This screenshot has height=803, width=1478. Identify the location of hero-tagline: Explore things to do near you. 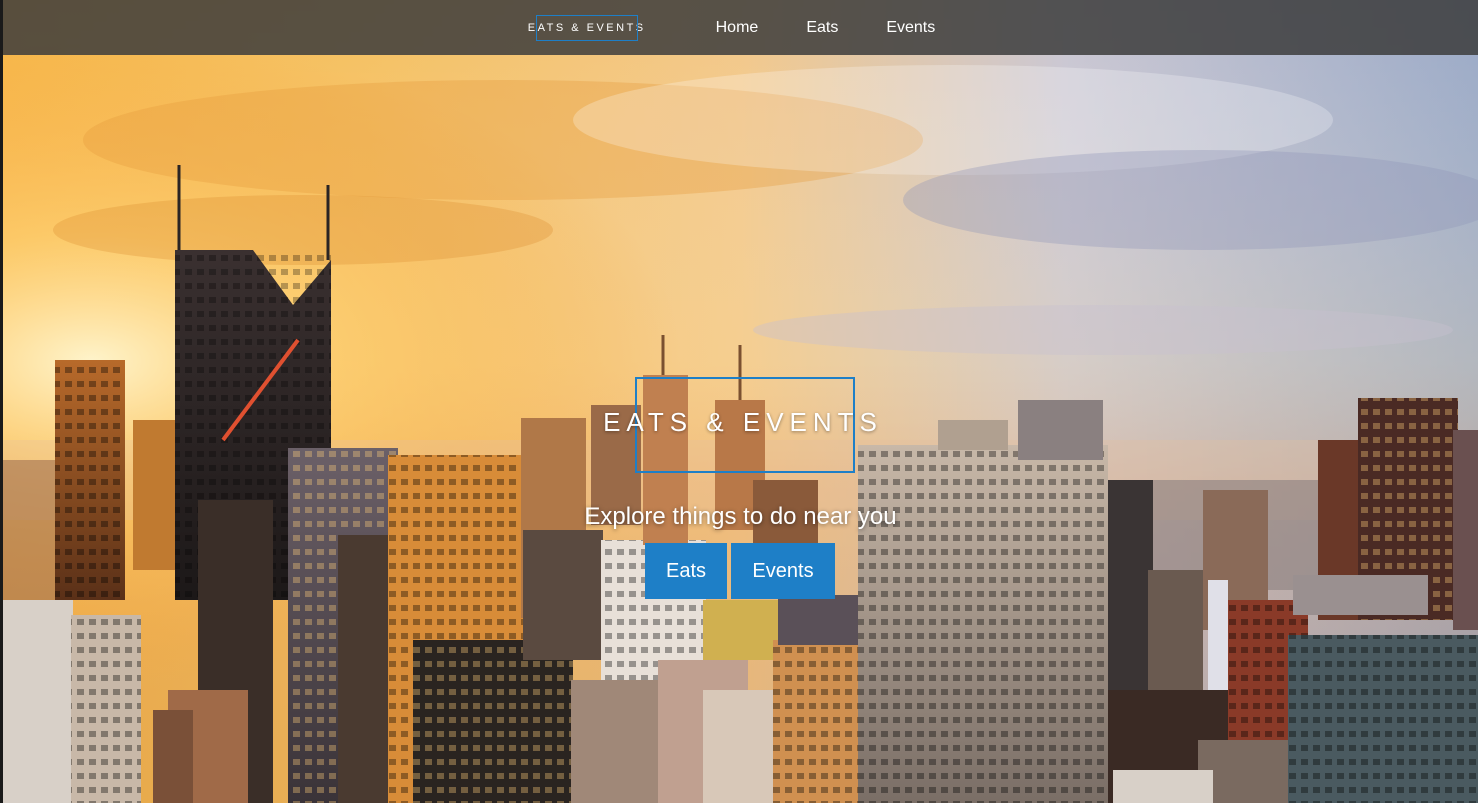
(740, 516).